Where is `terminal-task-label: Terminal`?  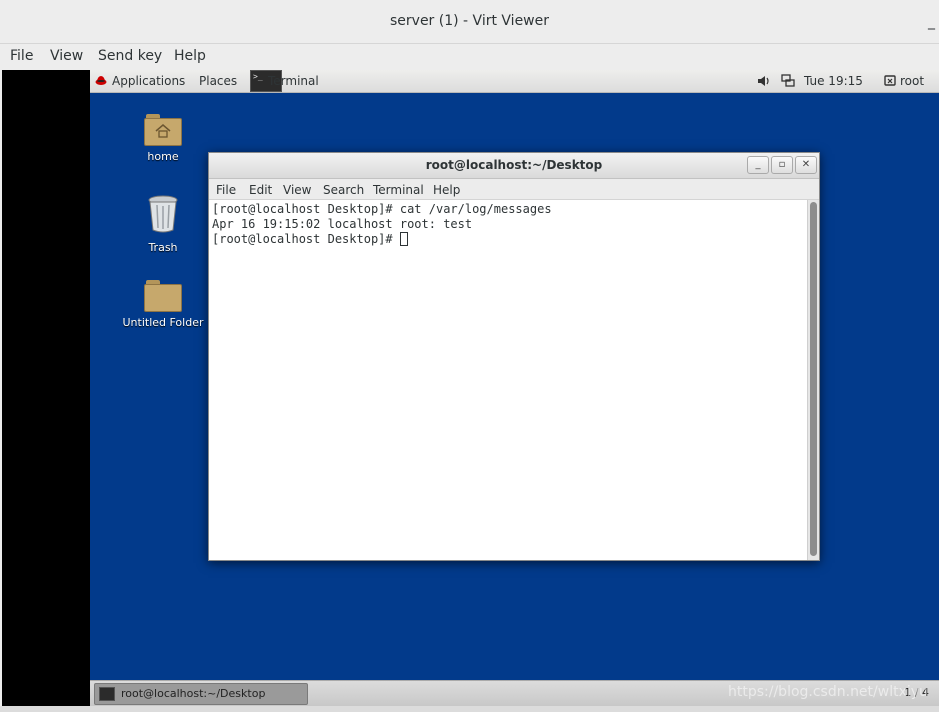 terminal-task-label: Terminal is located at coordinates (293, 81).